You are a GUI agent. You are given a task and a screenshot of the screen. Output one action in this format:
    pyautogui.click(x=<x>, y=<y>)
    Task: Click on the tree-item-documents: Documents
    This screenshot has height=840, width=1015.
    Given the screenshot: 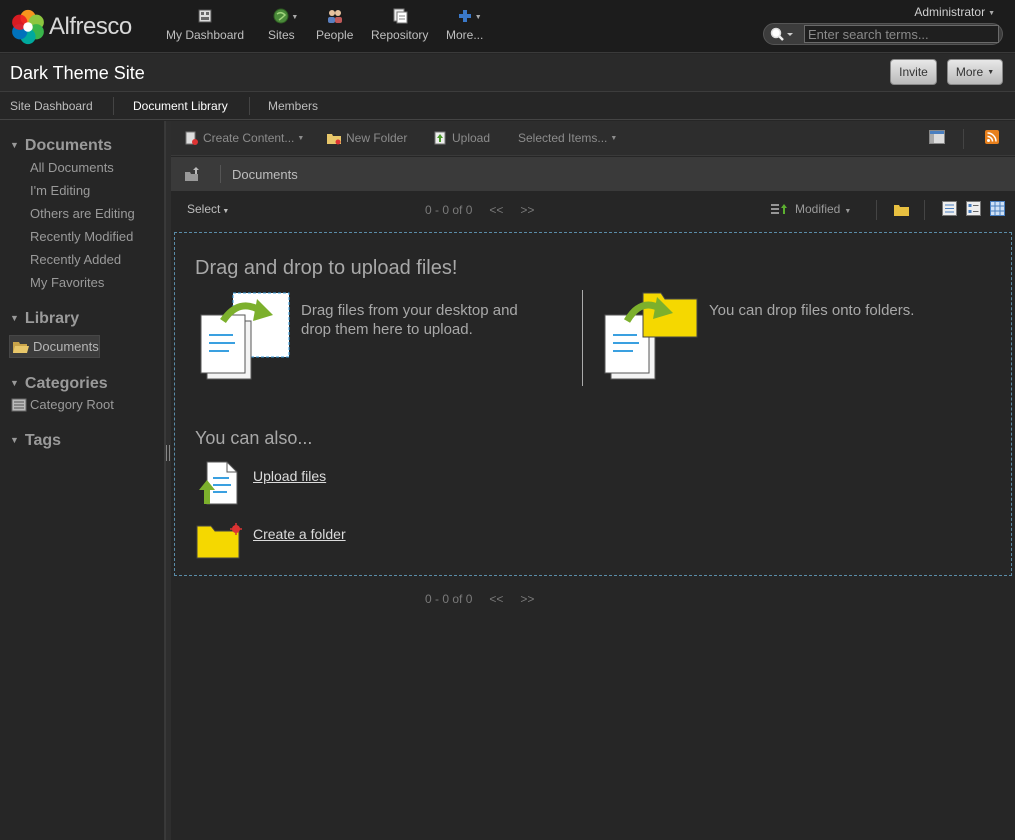 What is the action you would take?
    pyautogui.click(x=54, y=346)
    